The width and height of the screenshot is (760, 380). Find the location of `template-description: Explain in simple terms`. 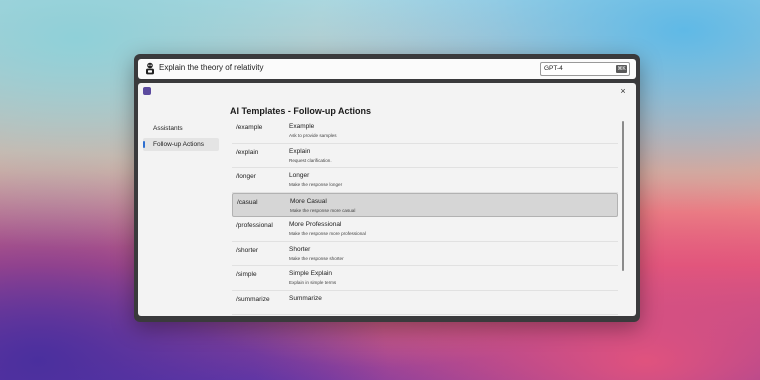

template-description: Explain in simple terms is located at coordinates (313, 282).